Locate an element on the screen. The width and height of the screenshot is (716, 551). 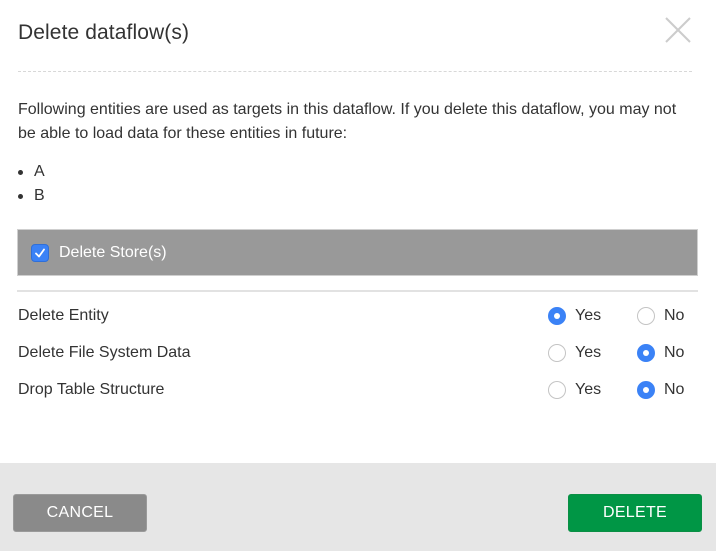
close-icon is located at coordinates (678, 30).